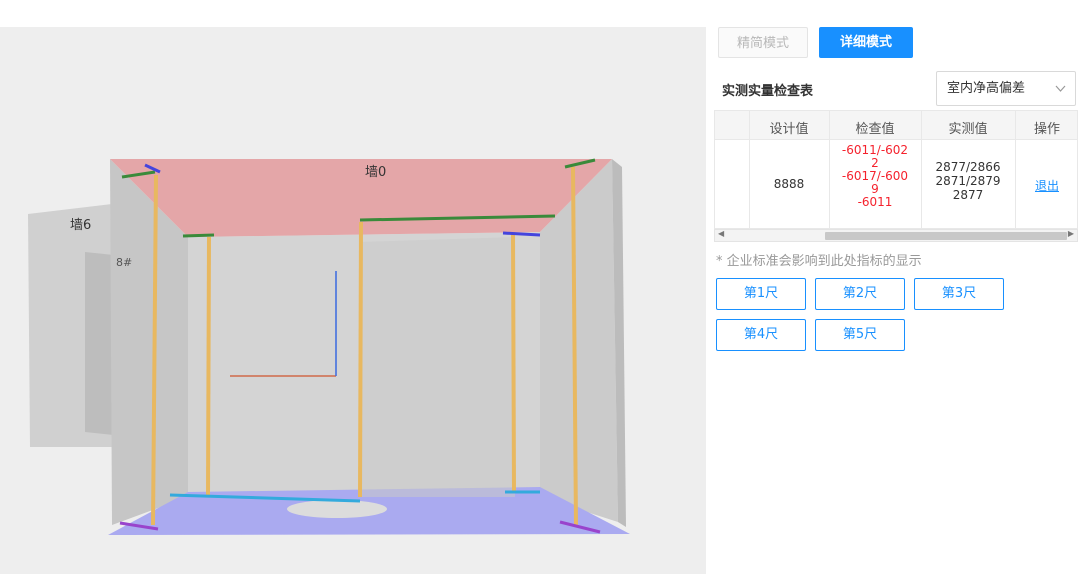  I want to click on ruler-3-button: 第3尺, so click(959, 294).